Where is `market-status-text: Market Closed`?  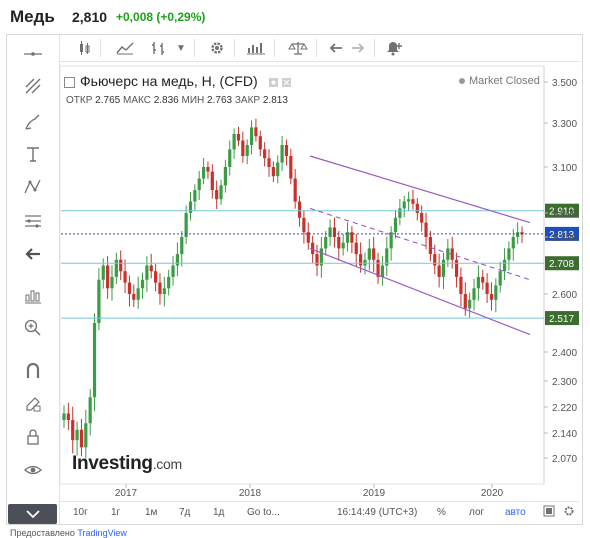
market-status-text: Market Closed is located at coordinates (504, 81).